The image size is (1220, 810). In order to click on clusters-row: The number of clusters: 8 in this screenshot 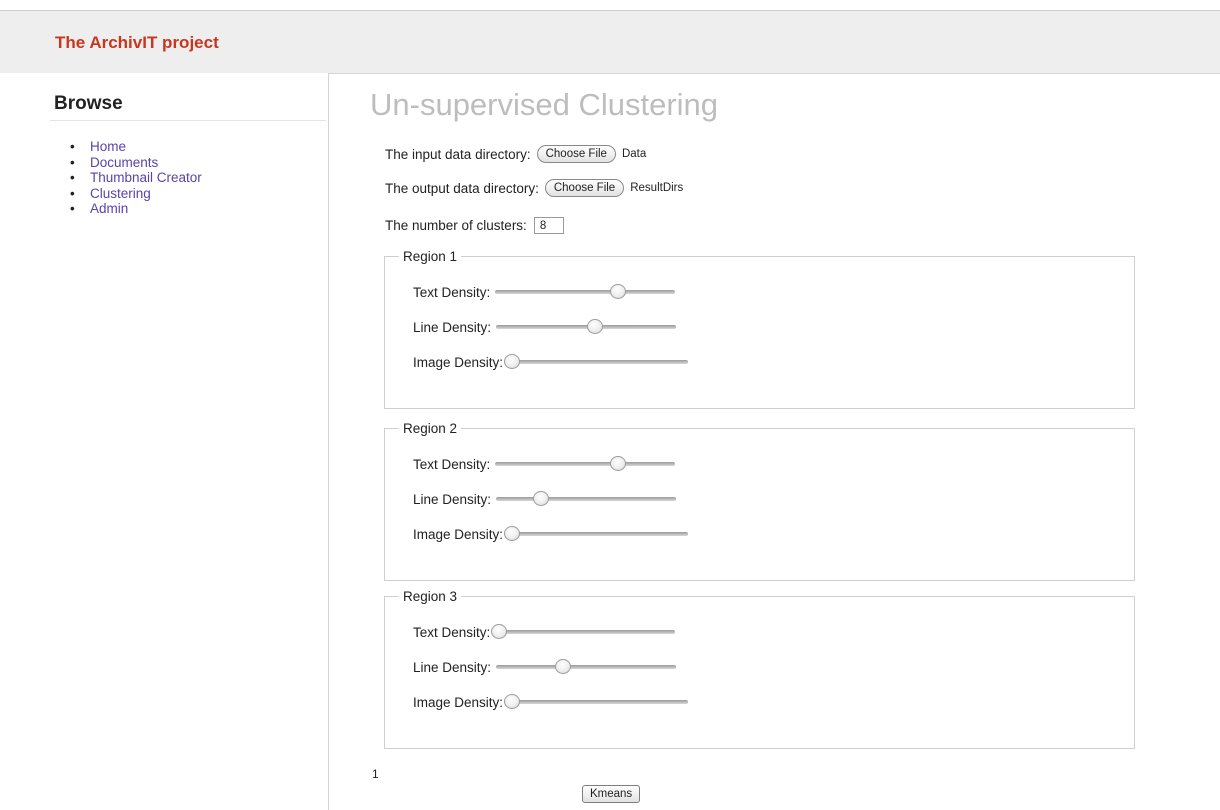, I will do `click(474, 225)`.